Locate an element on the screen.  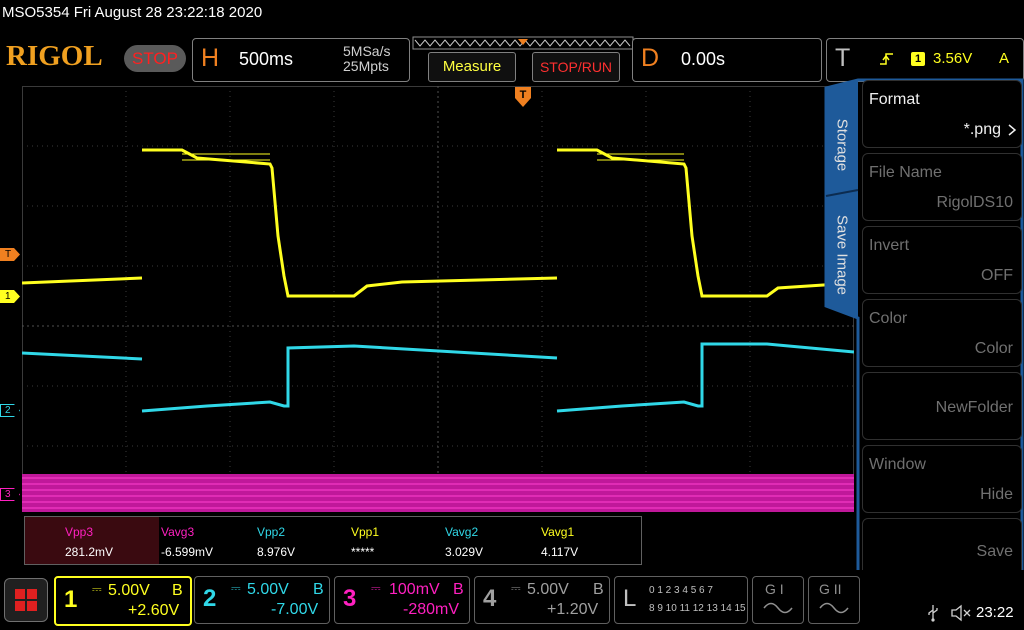
ch2-number: 2 is located at coordinates (210, 598).